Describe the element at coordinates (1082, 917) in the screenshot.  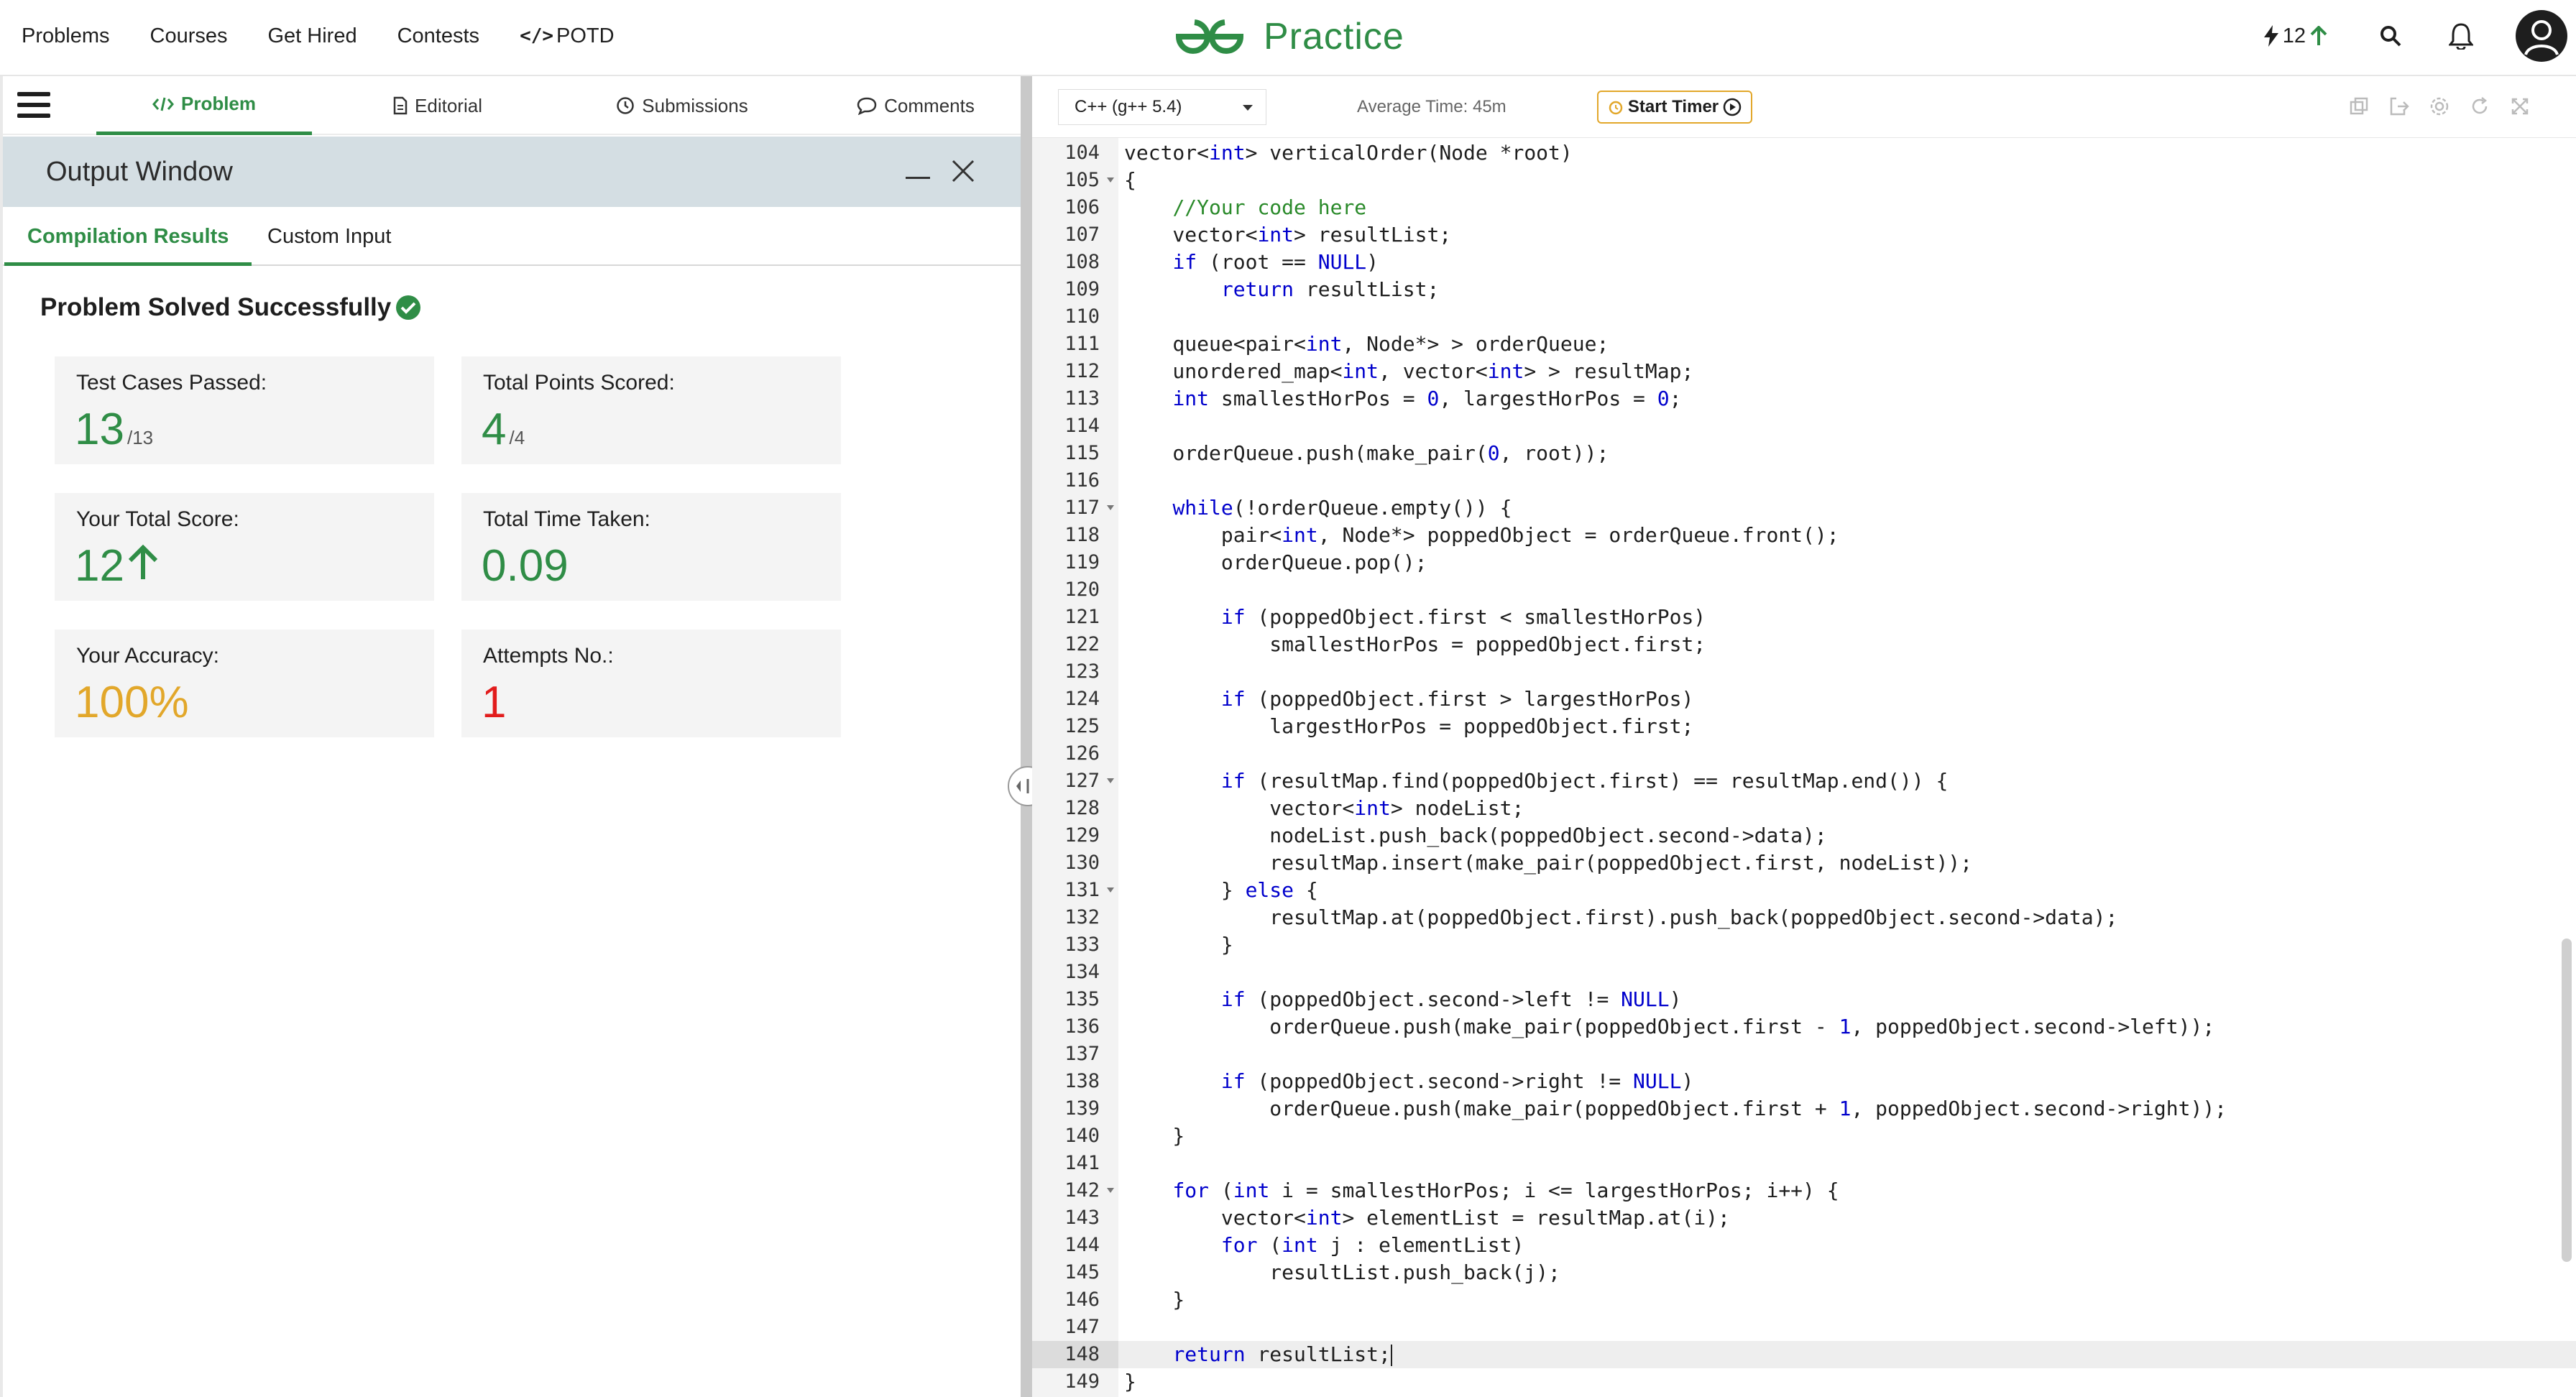
I see `line-number: 132` at that location.